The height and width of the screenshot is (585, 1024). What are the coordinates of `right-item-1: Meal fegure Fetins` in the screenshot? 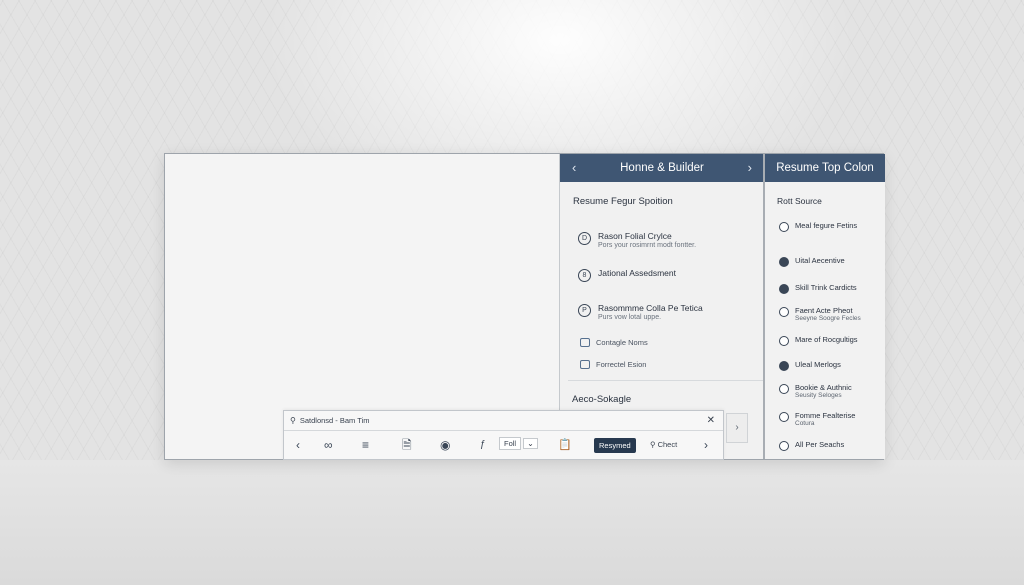 It's located at (818, 226).